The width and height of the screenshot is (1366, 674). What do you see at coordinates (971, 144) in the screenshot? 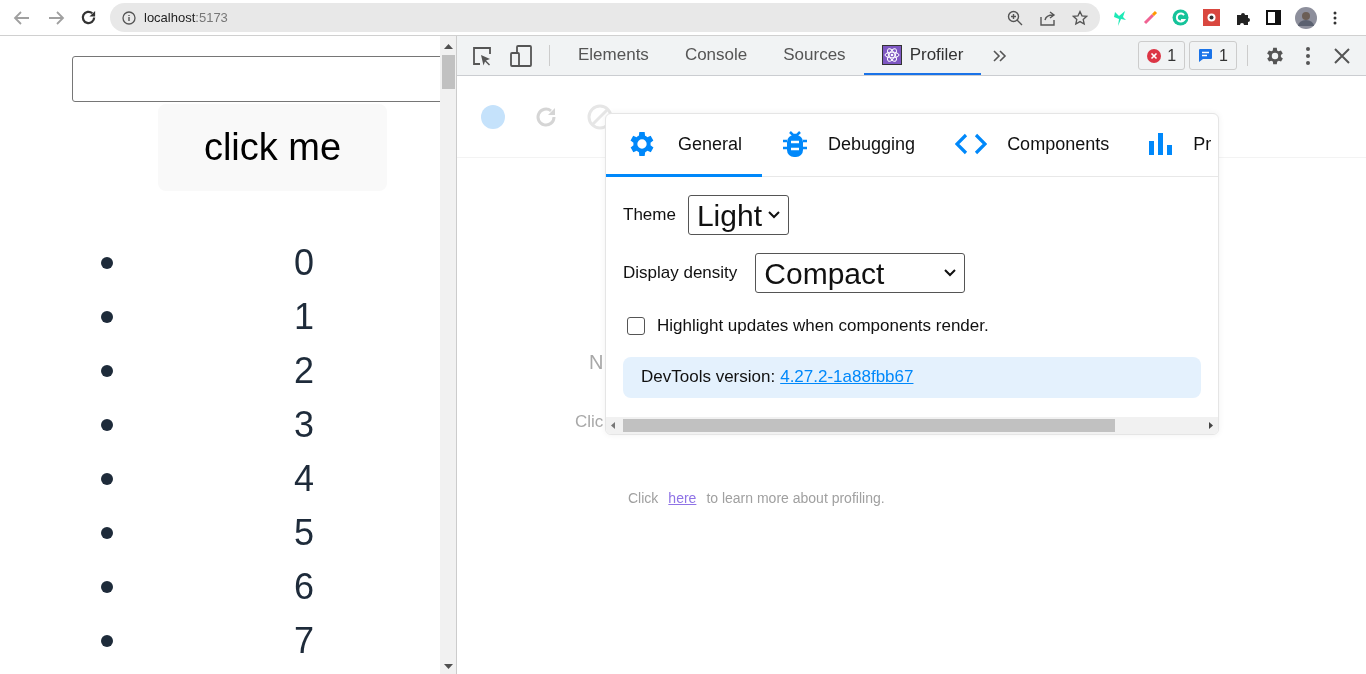
I see `code-icon` at bounding box center [971, 144].